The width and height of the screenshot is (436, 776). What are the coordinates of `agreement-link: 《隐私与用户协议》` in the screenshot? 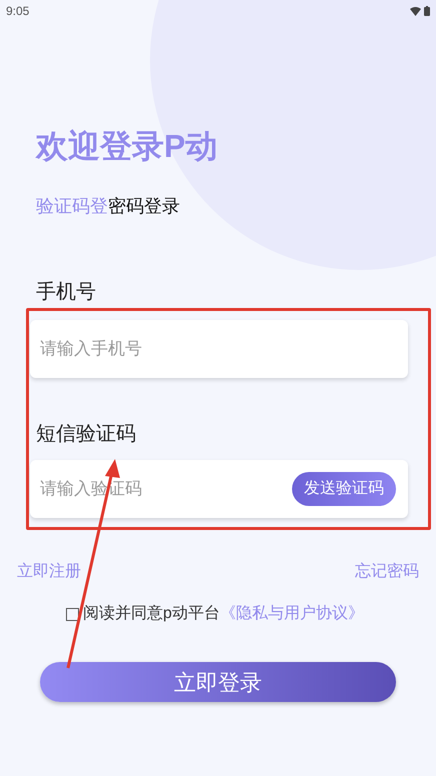 It's located at (292, 614).